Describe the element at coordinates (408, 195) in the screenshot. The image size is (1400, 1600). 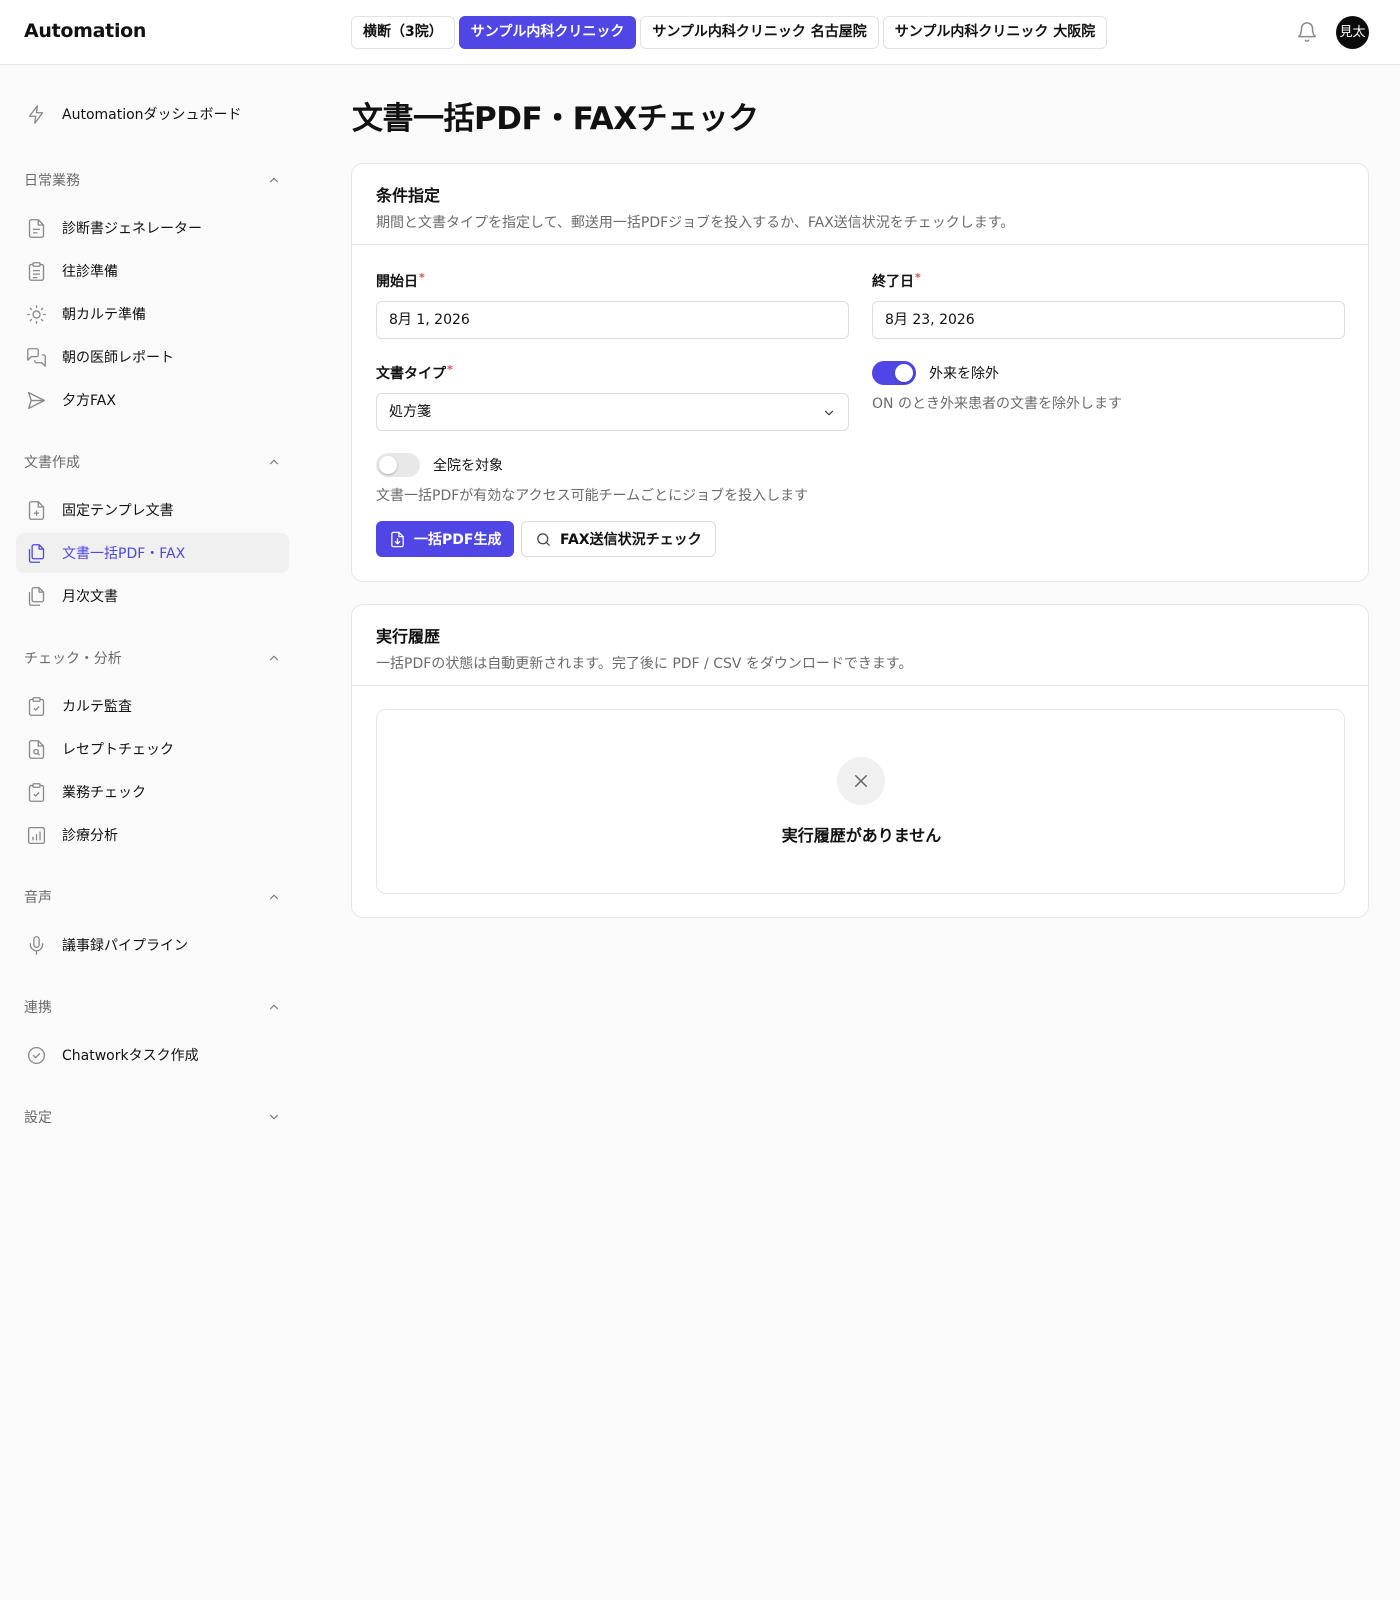
I see `card-title: 条件指定` at that location.